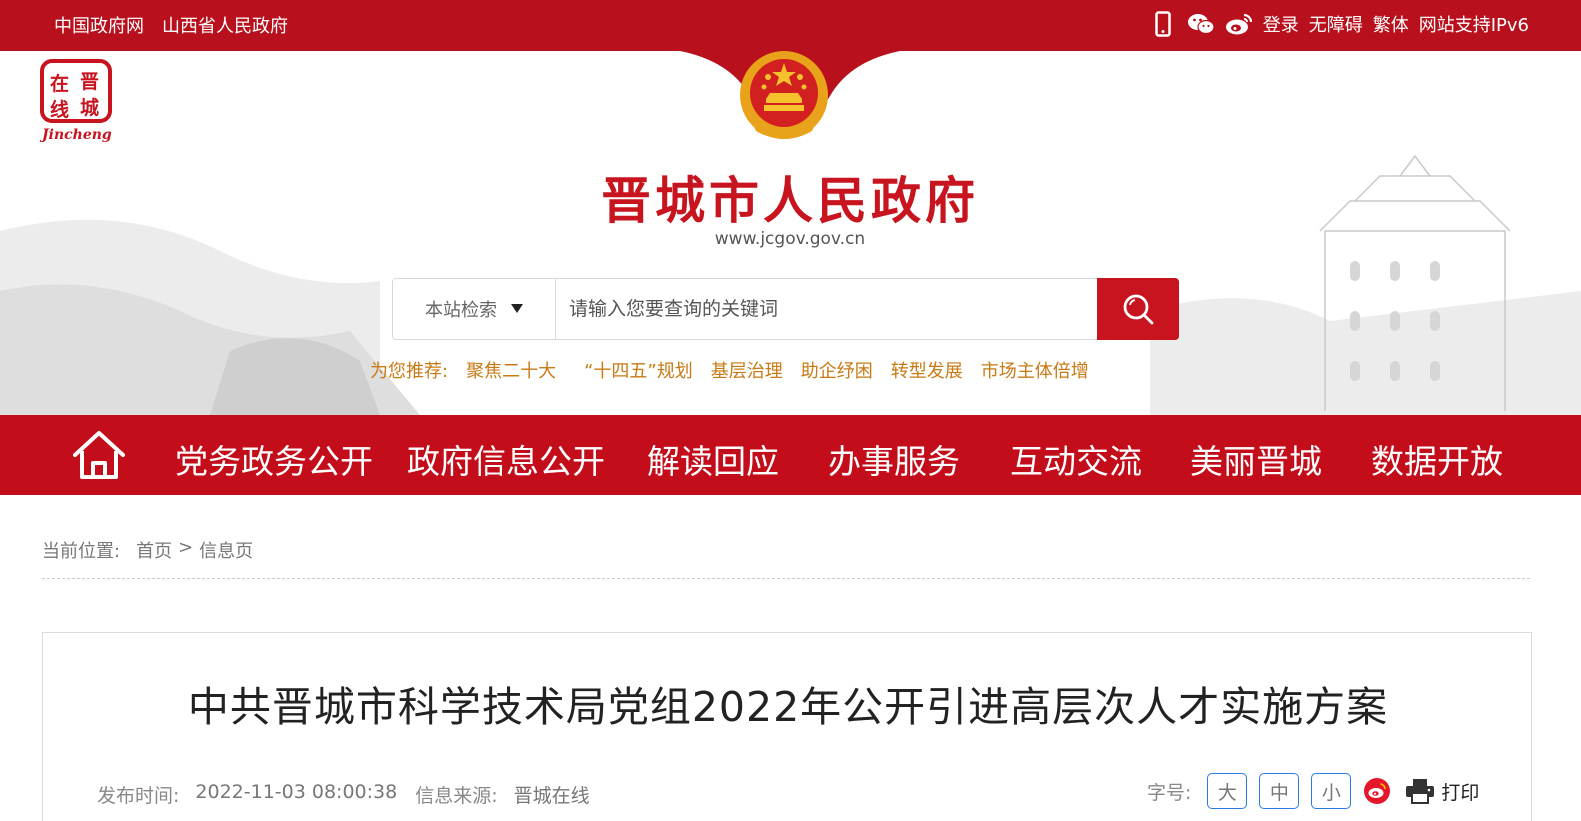 The height and width of the screenshot is (821, 1581). I want to click on breadcrumb-home: 首页, so click(154, 550).